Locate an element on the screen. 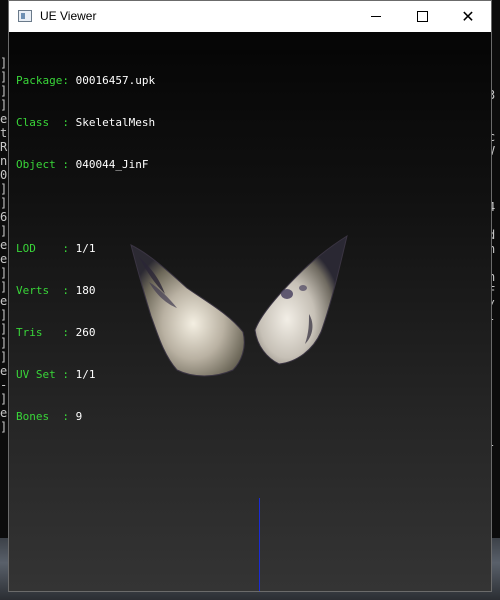  close-button: ✕ is located at coordinates (468, 16).